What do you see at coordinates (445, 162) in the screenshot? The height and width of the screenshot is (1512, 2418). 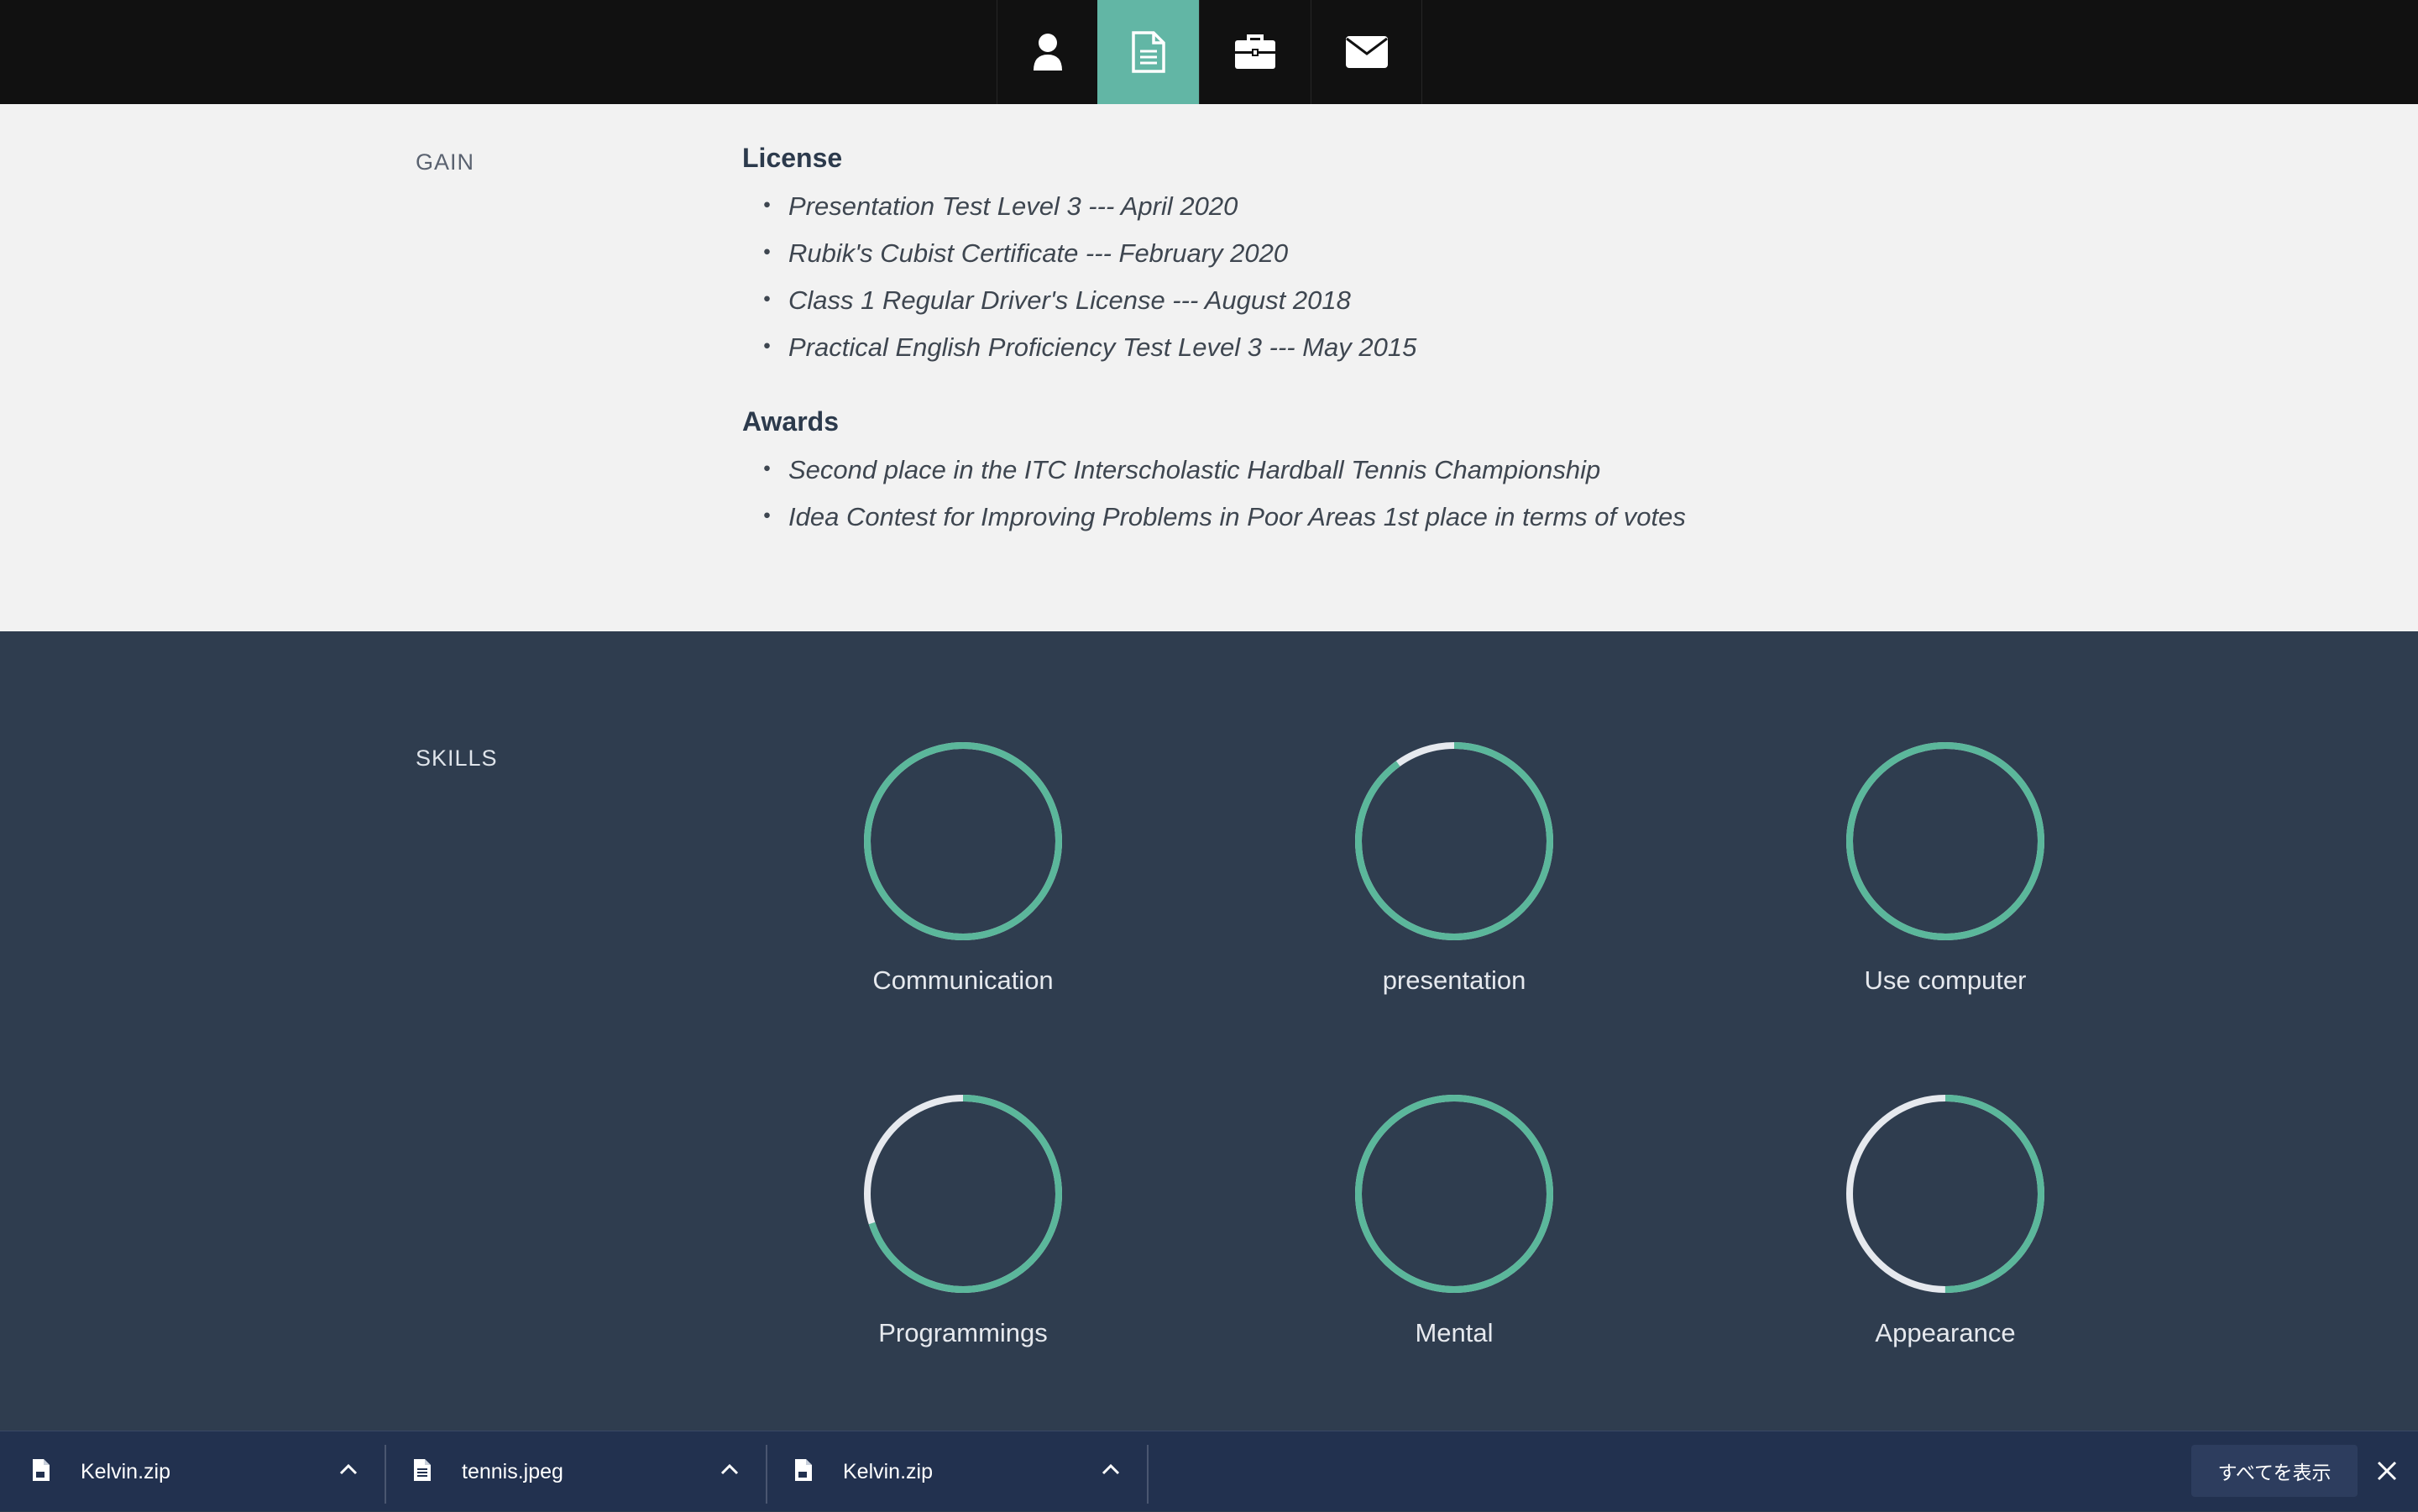 I see `gain-section-label: GAIN` at bounding box center [445, 162].